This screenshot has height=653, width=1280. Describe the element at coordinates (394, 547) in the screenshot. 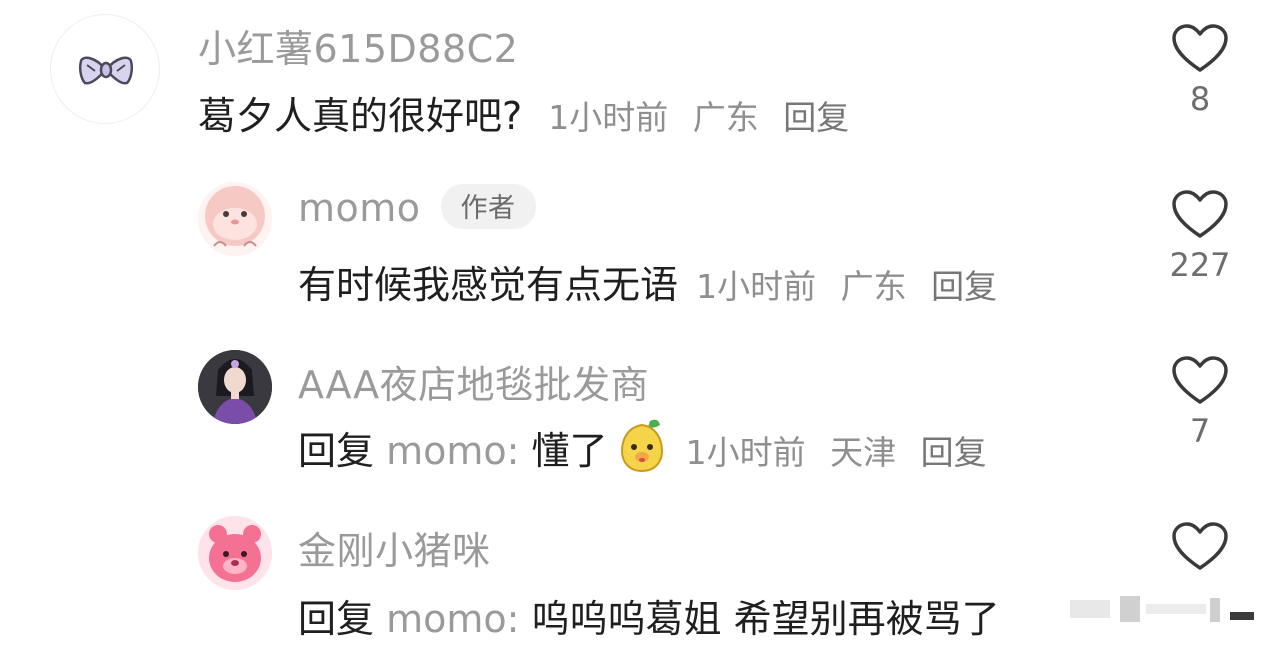

I see `comment-username: 金刚小猪咪` at that location.